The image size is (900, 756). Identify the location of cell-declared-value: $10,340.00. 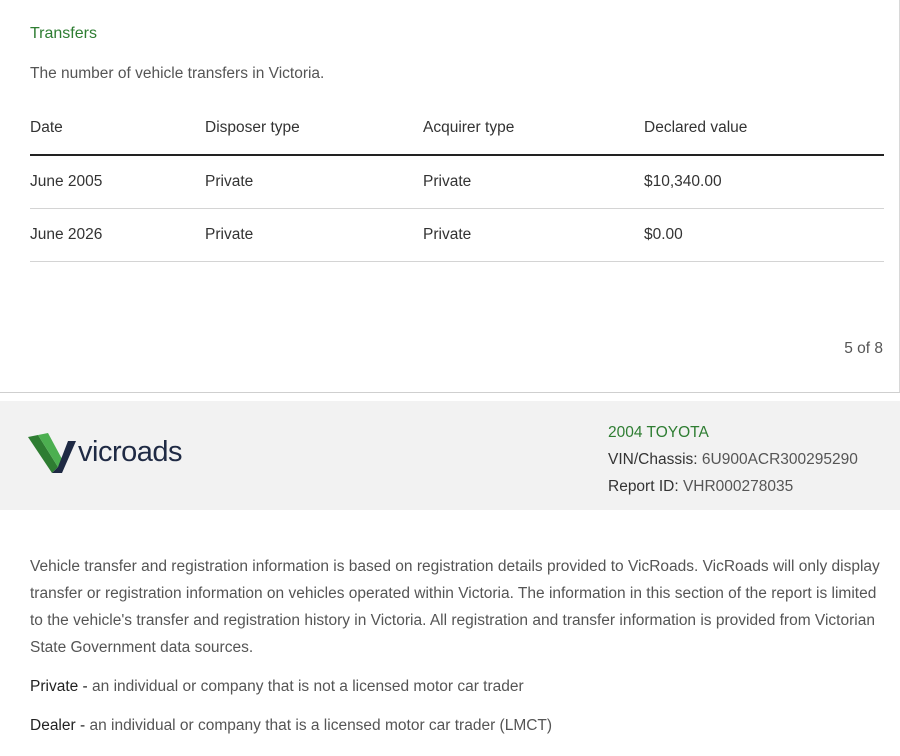
(764, 182).